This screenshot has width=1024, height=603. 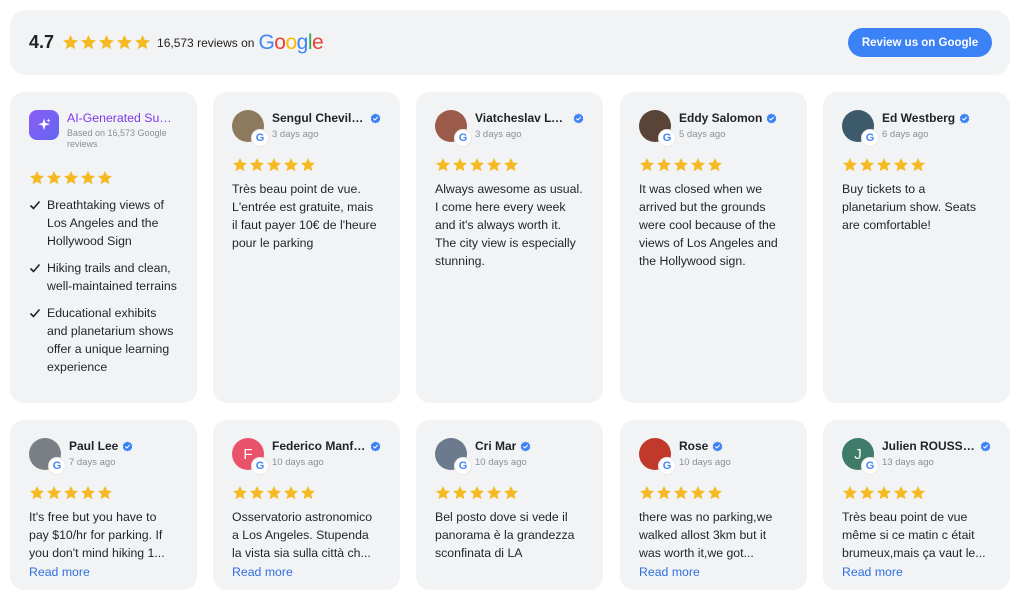 I want to click on review-us-on-google-button: Review us on Google, so click(x=920, y=42).